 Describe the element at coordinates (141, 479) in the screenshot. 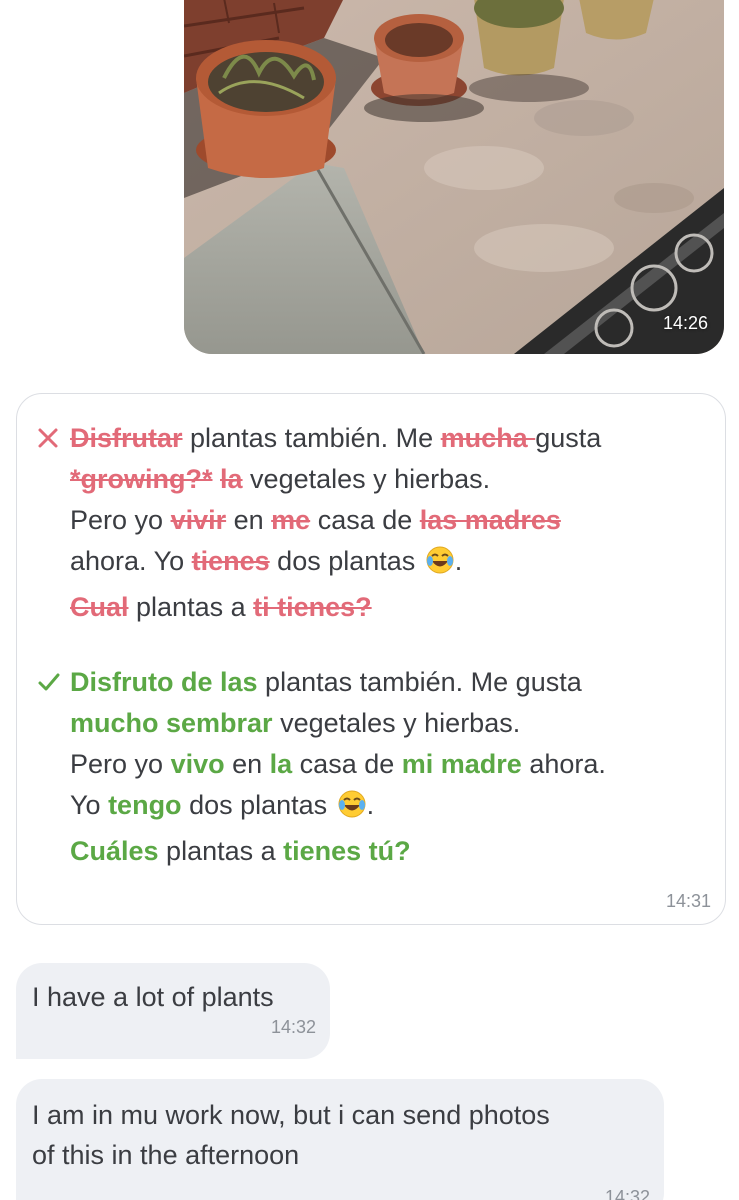

I see `error-word: *growing?*` at that location.